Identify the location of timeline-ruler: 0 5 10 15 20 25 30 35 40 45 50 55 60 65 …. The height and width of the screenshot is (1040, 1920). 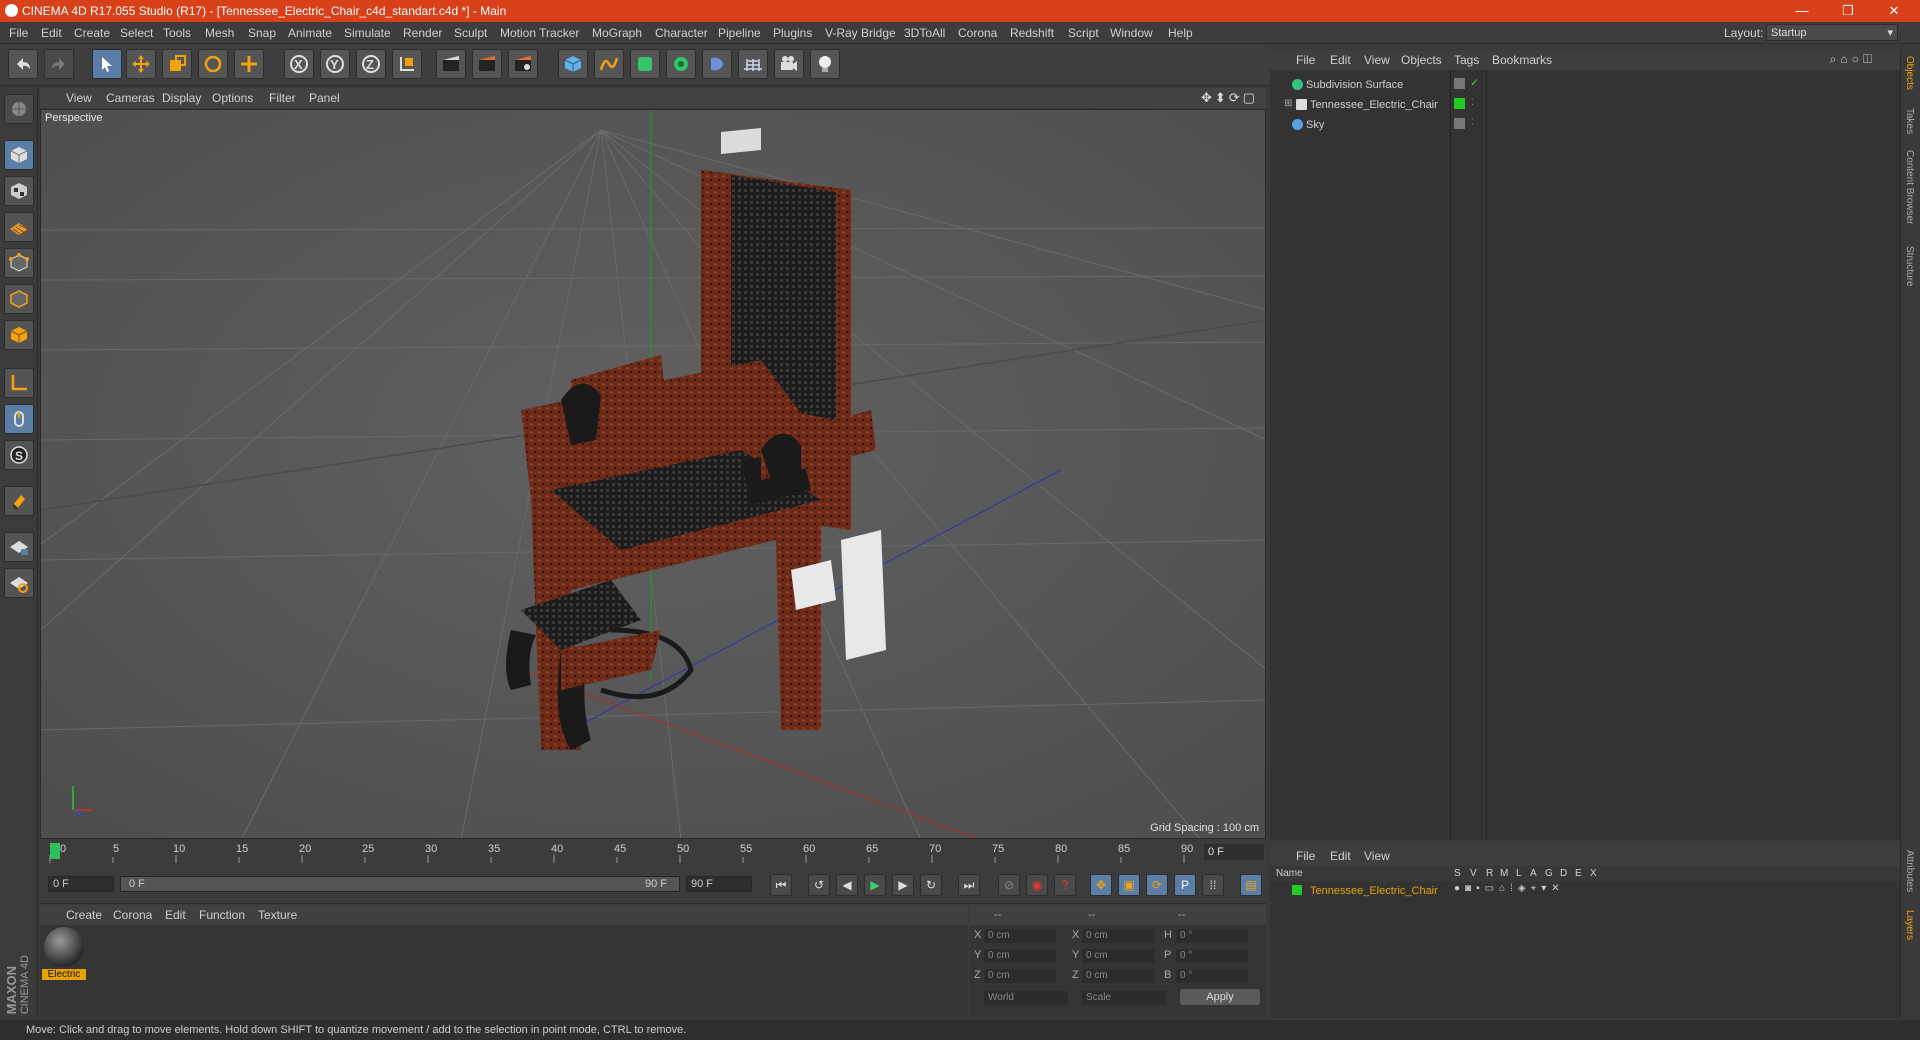
(653, 852).